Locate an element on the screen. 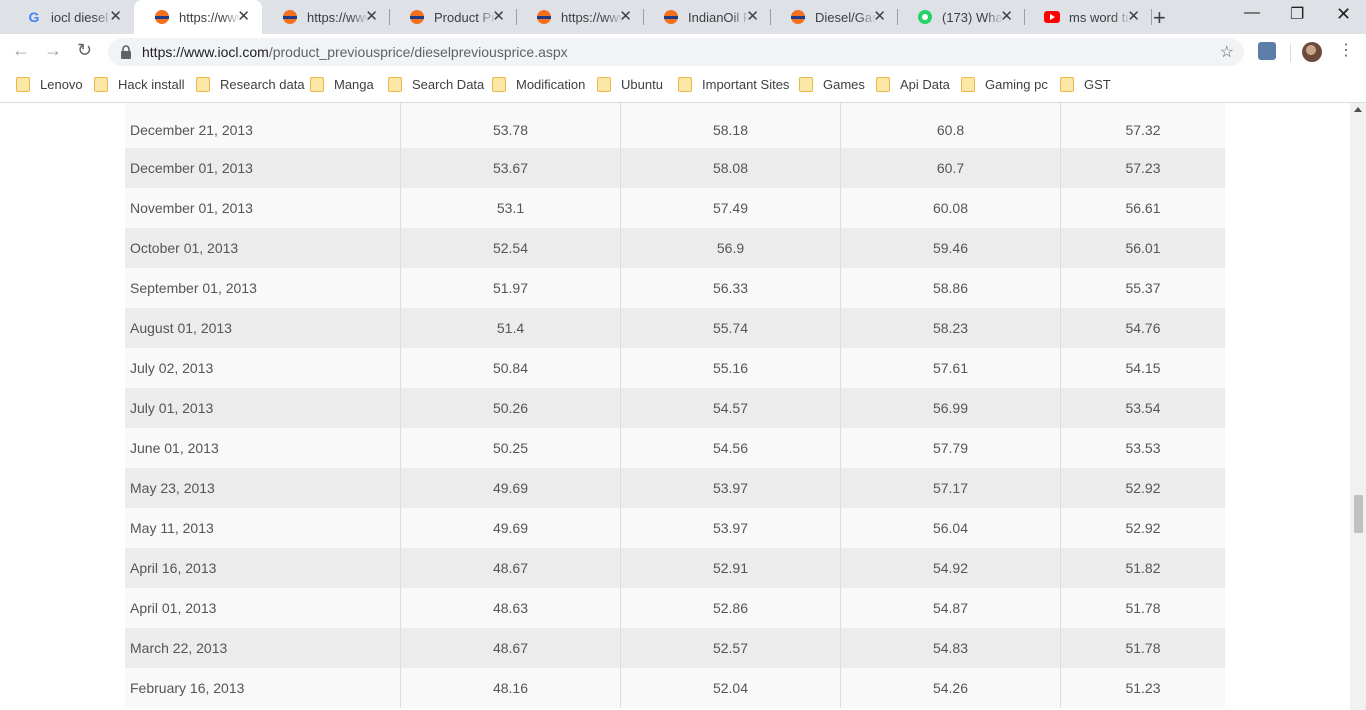 The height and width of the screenshot is (710, 1366). bookmark-label: Lenovo is located at coordinates (61, 84).